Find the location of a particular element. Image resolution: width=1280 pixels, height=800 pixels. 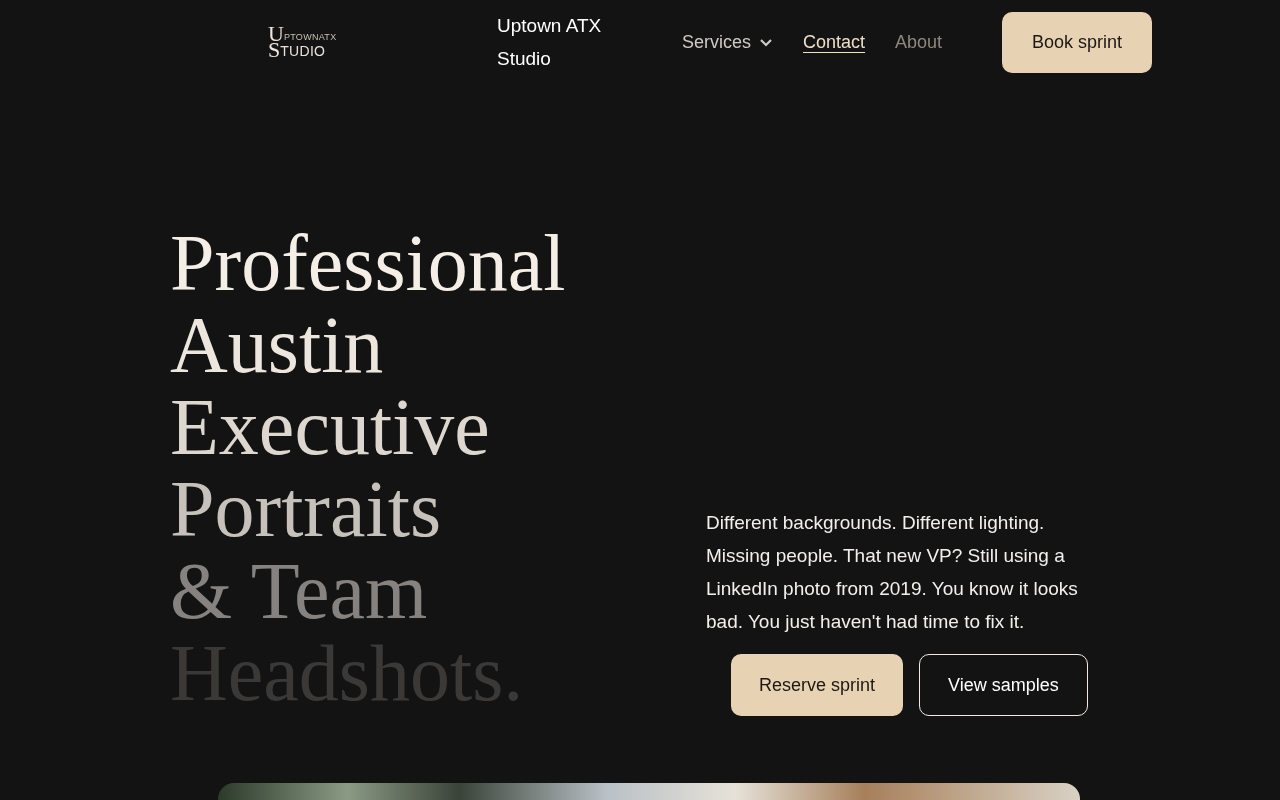

headline-line: Professional is located at coordinates (368, 263).